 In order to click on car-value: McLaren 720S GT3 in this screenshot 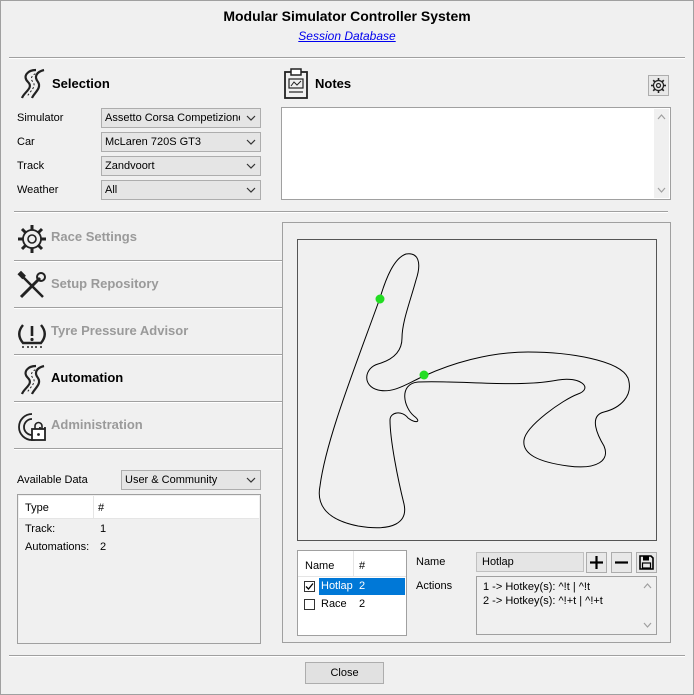, I will do `click(153, 142)`.